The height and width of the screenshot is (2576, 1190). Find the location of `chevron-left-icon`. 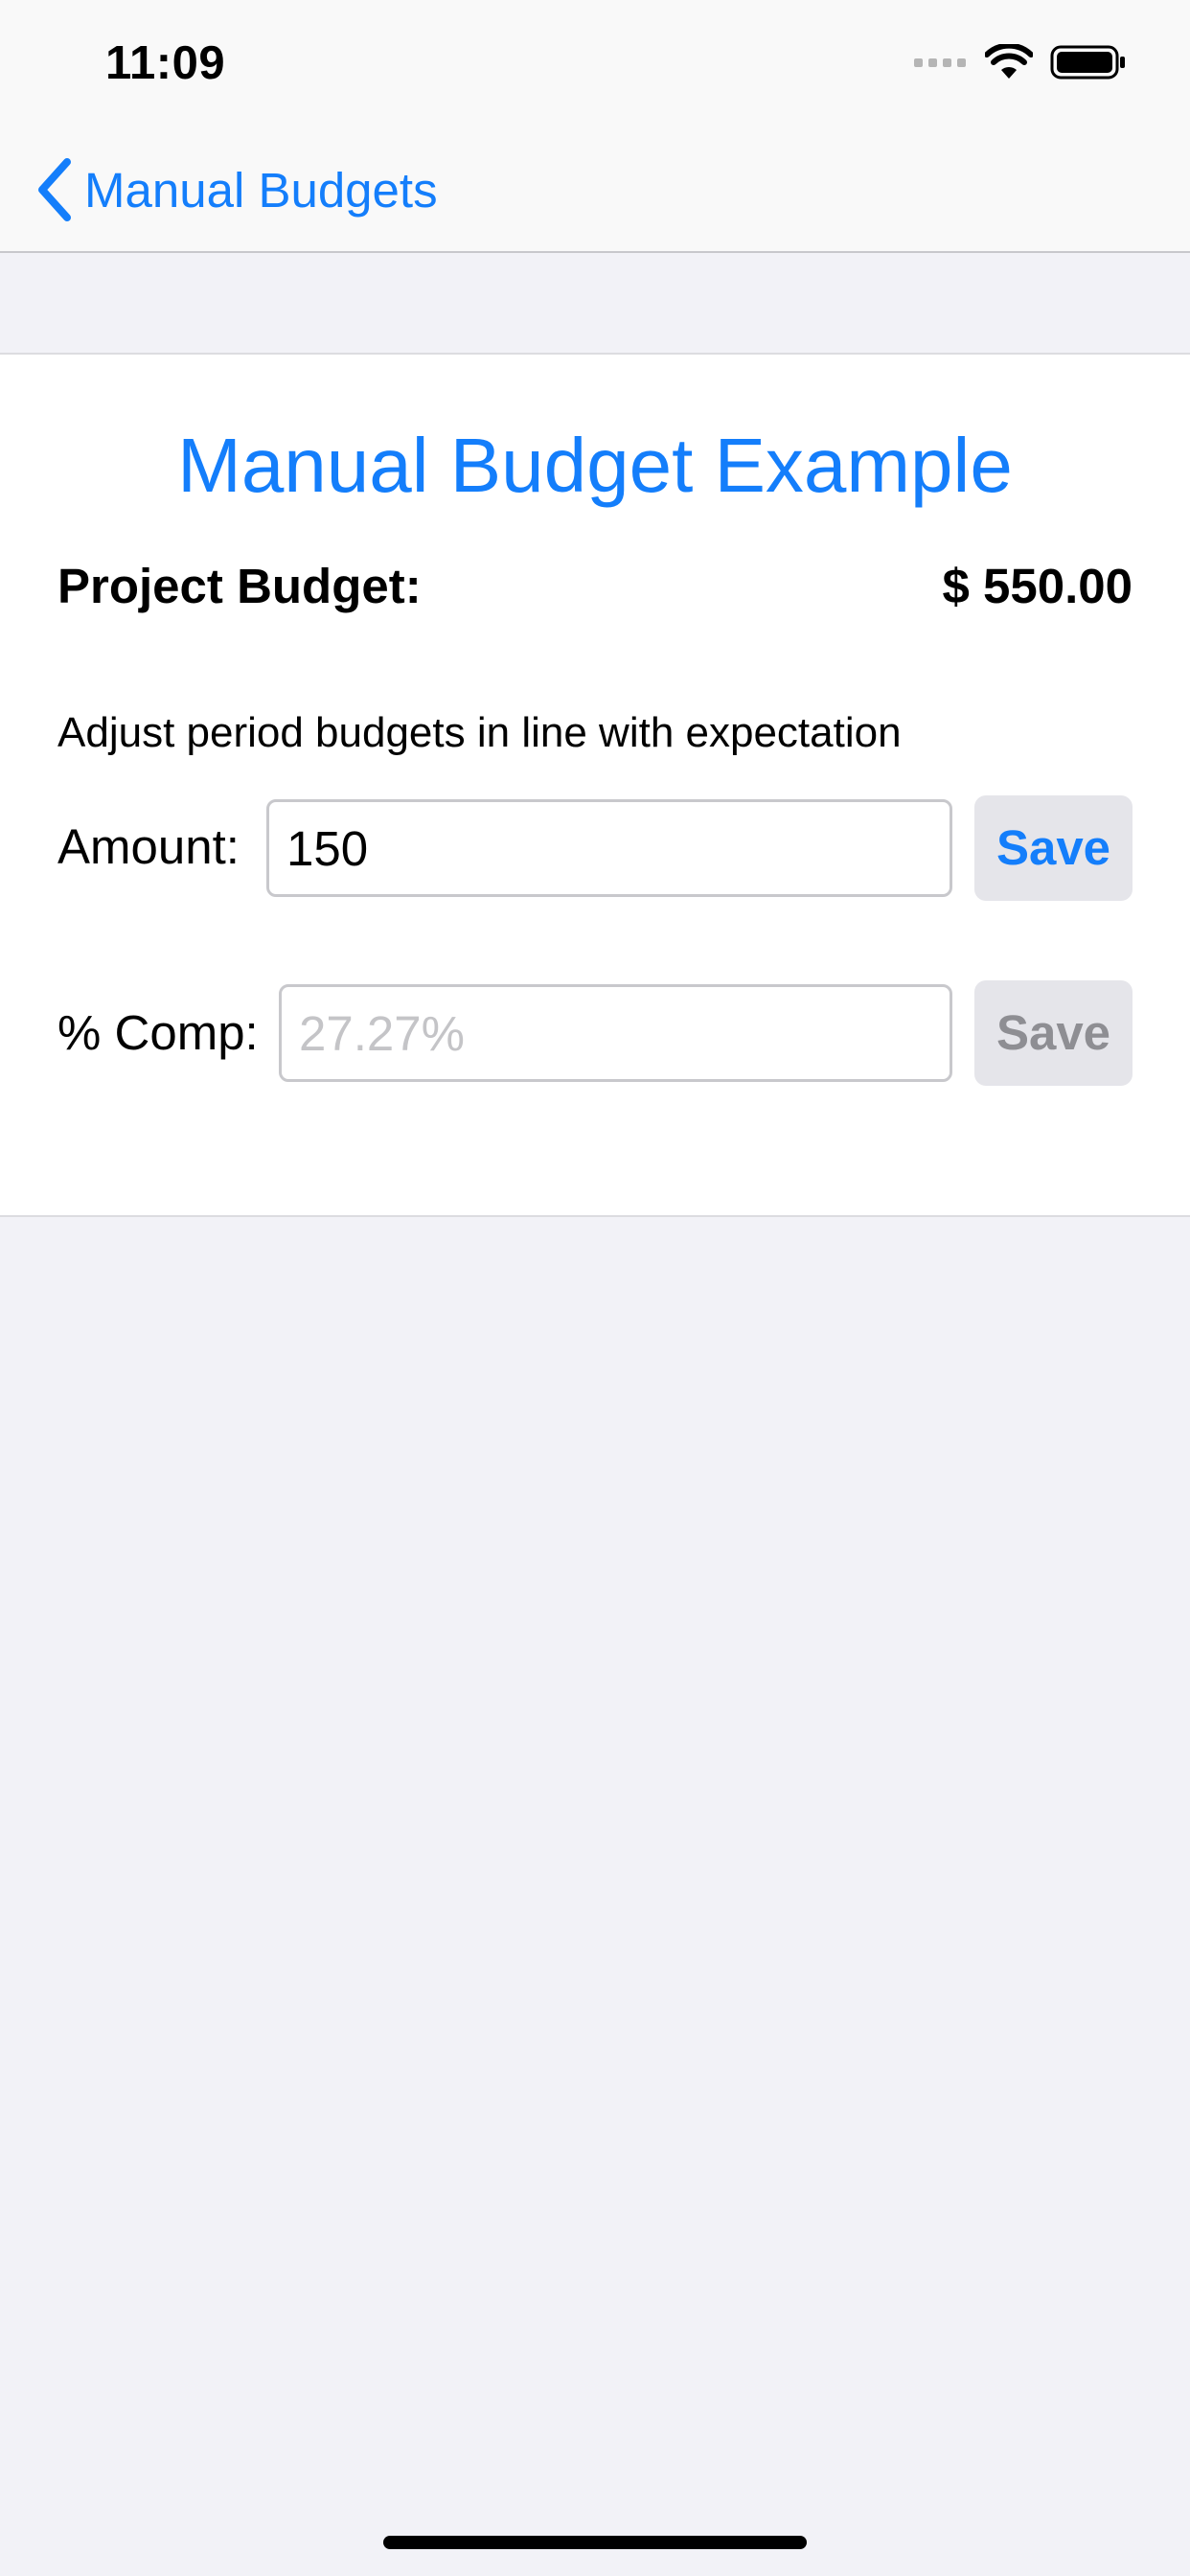

chevron-left-icon is located at coordinates (55, 189).